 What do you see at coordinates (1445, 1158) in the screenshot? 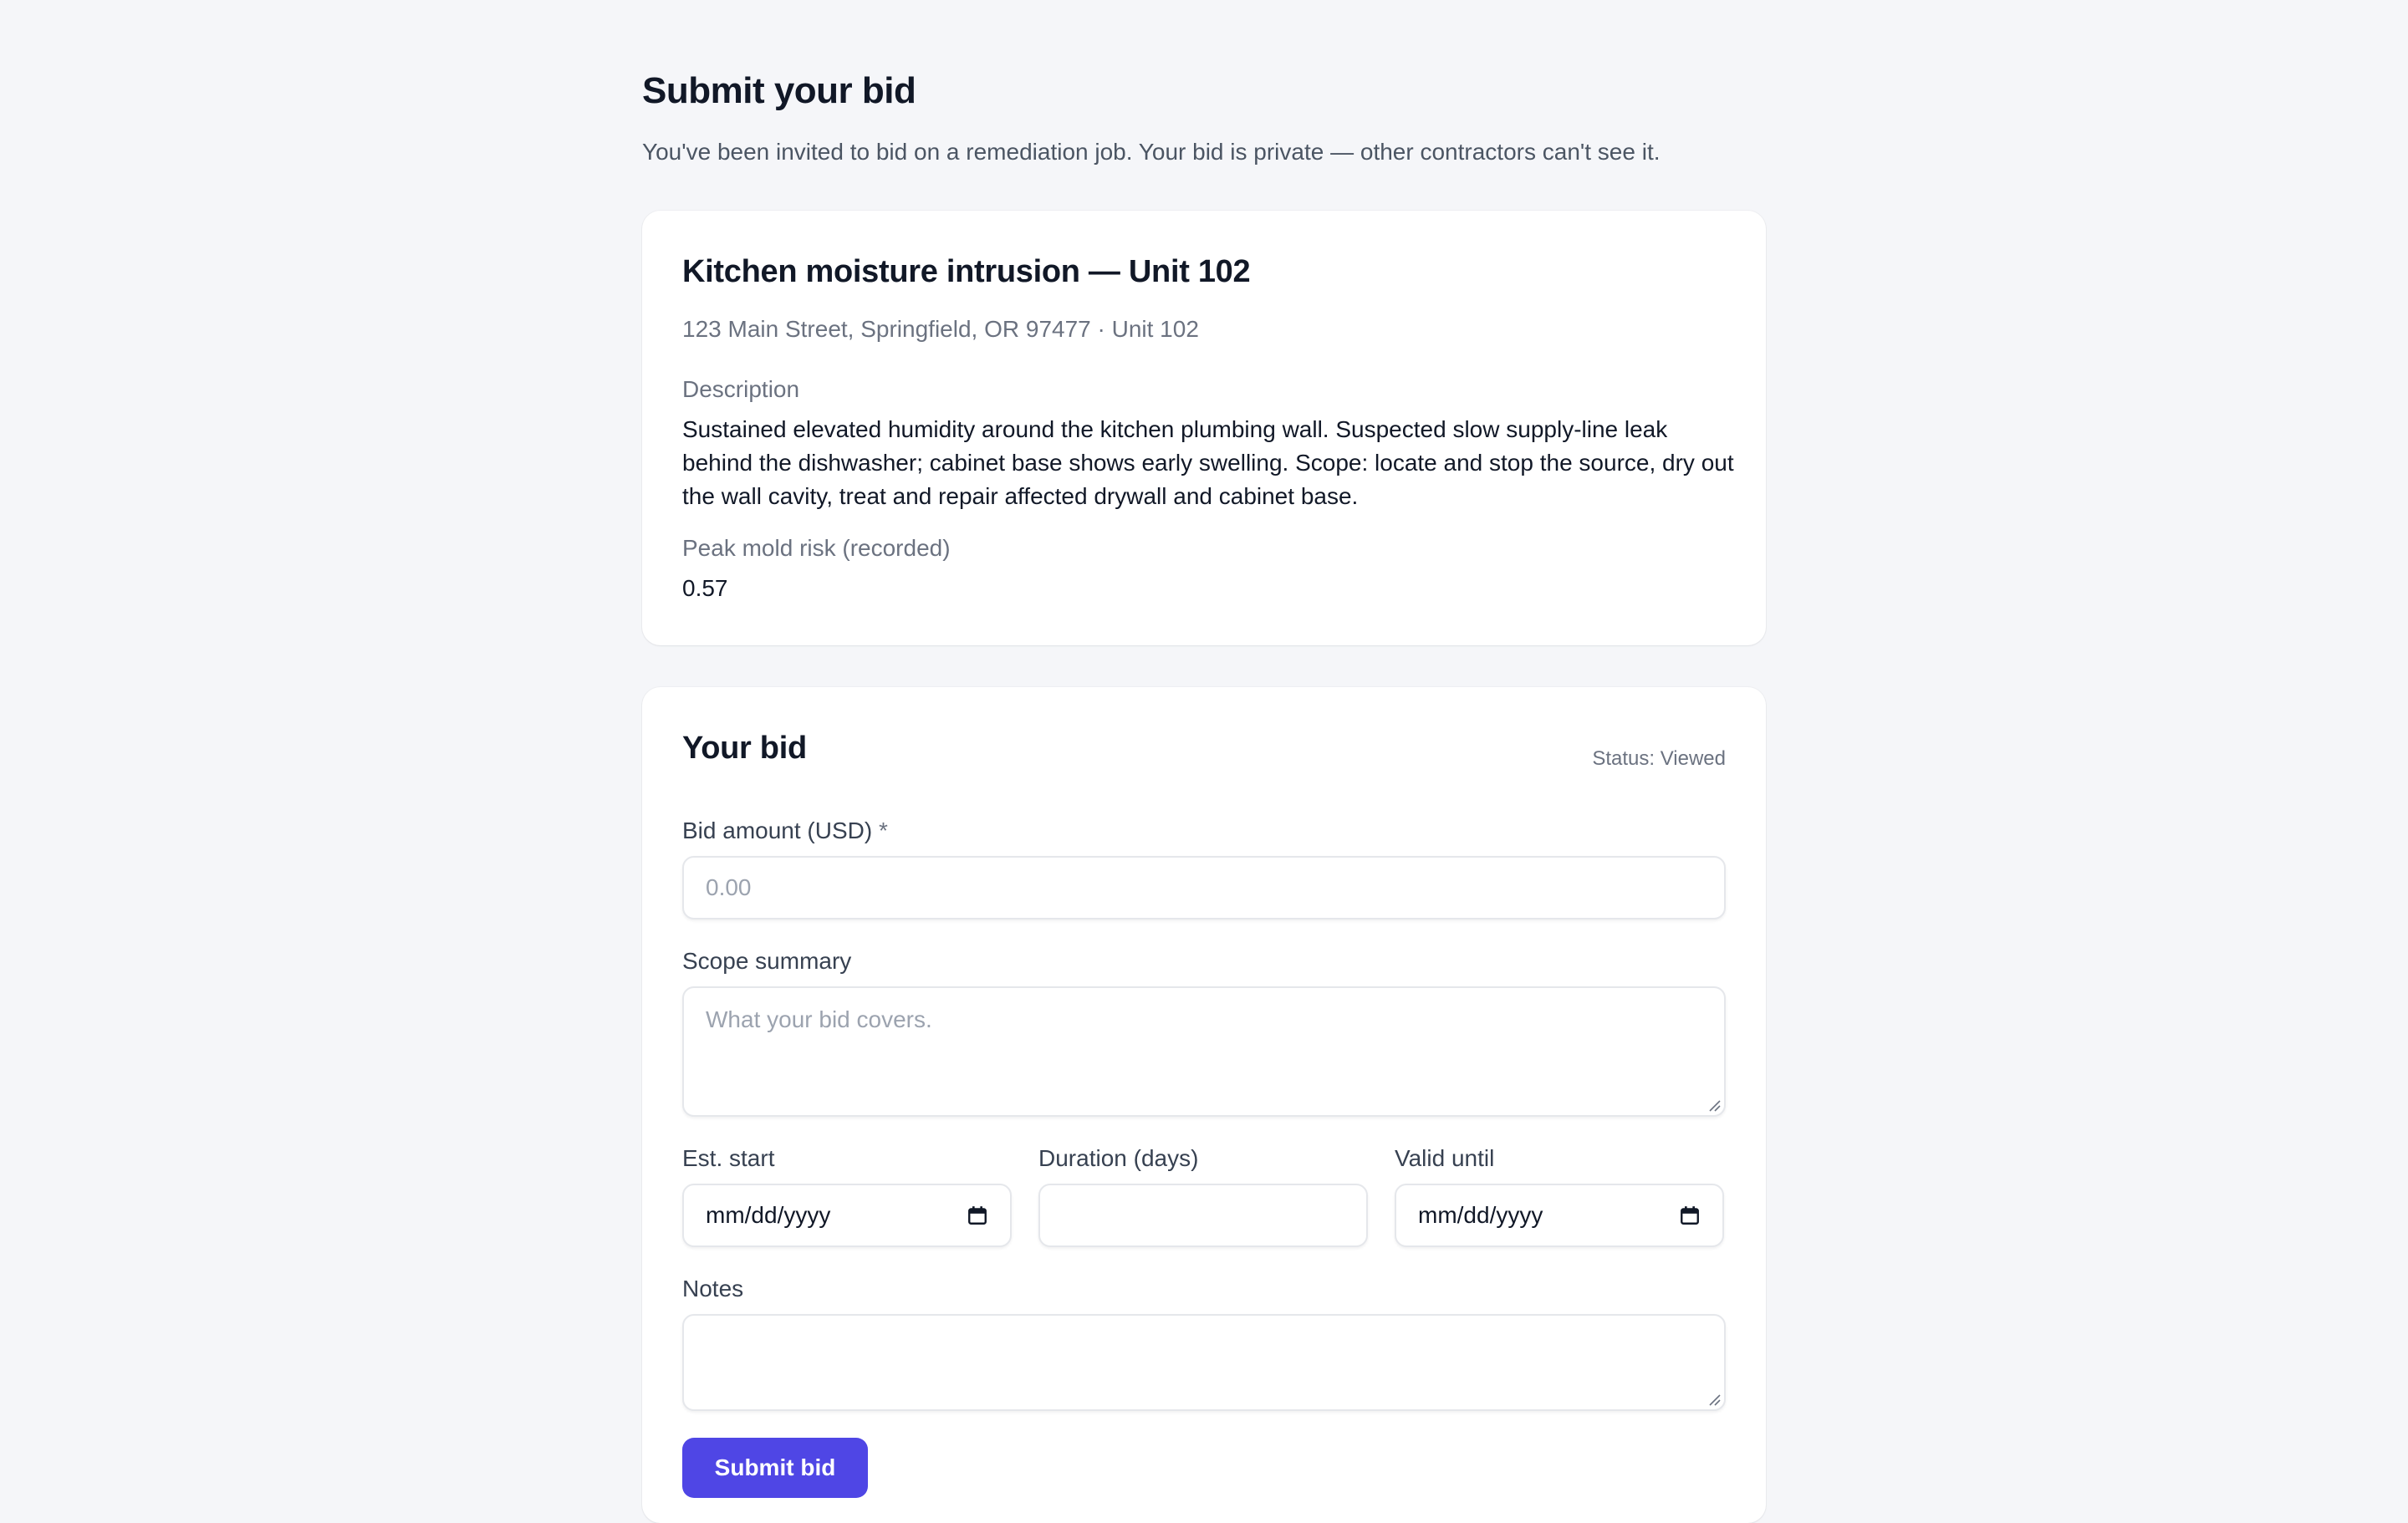
I see `valid-until-label: Valid until` at bounding box center [1445, 1158].